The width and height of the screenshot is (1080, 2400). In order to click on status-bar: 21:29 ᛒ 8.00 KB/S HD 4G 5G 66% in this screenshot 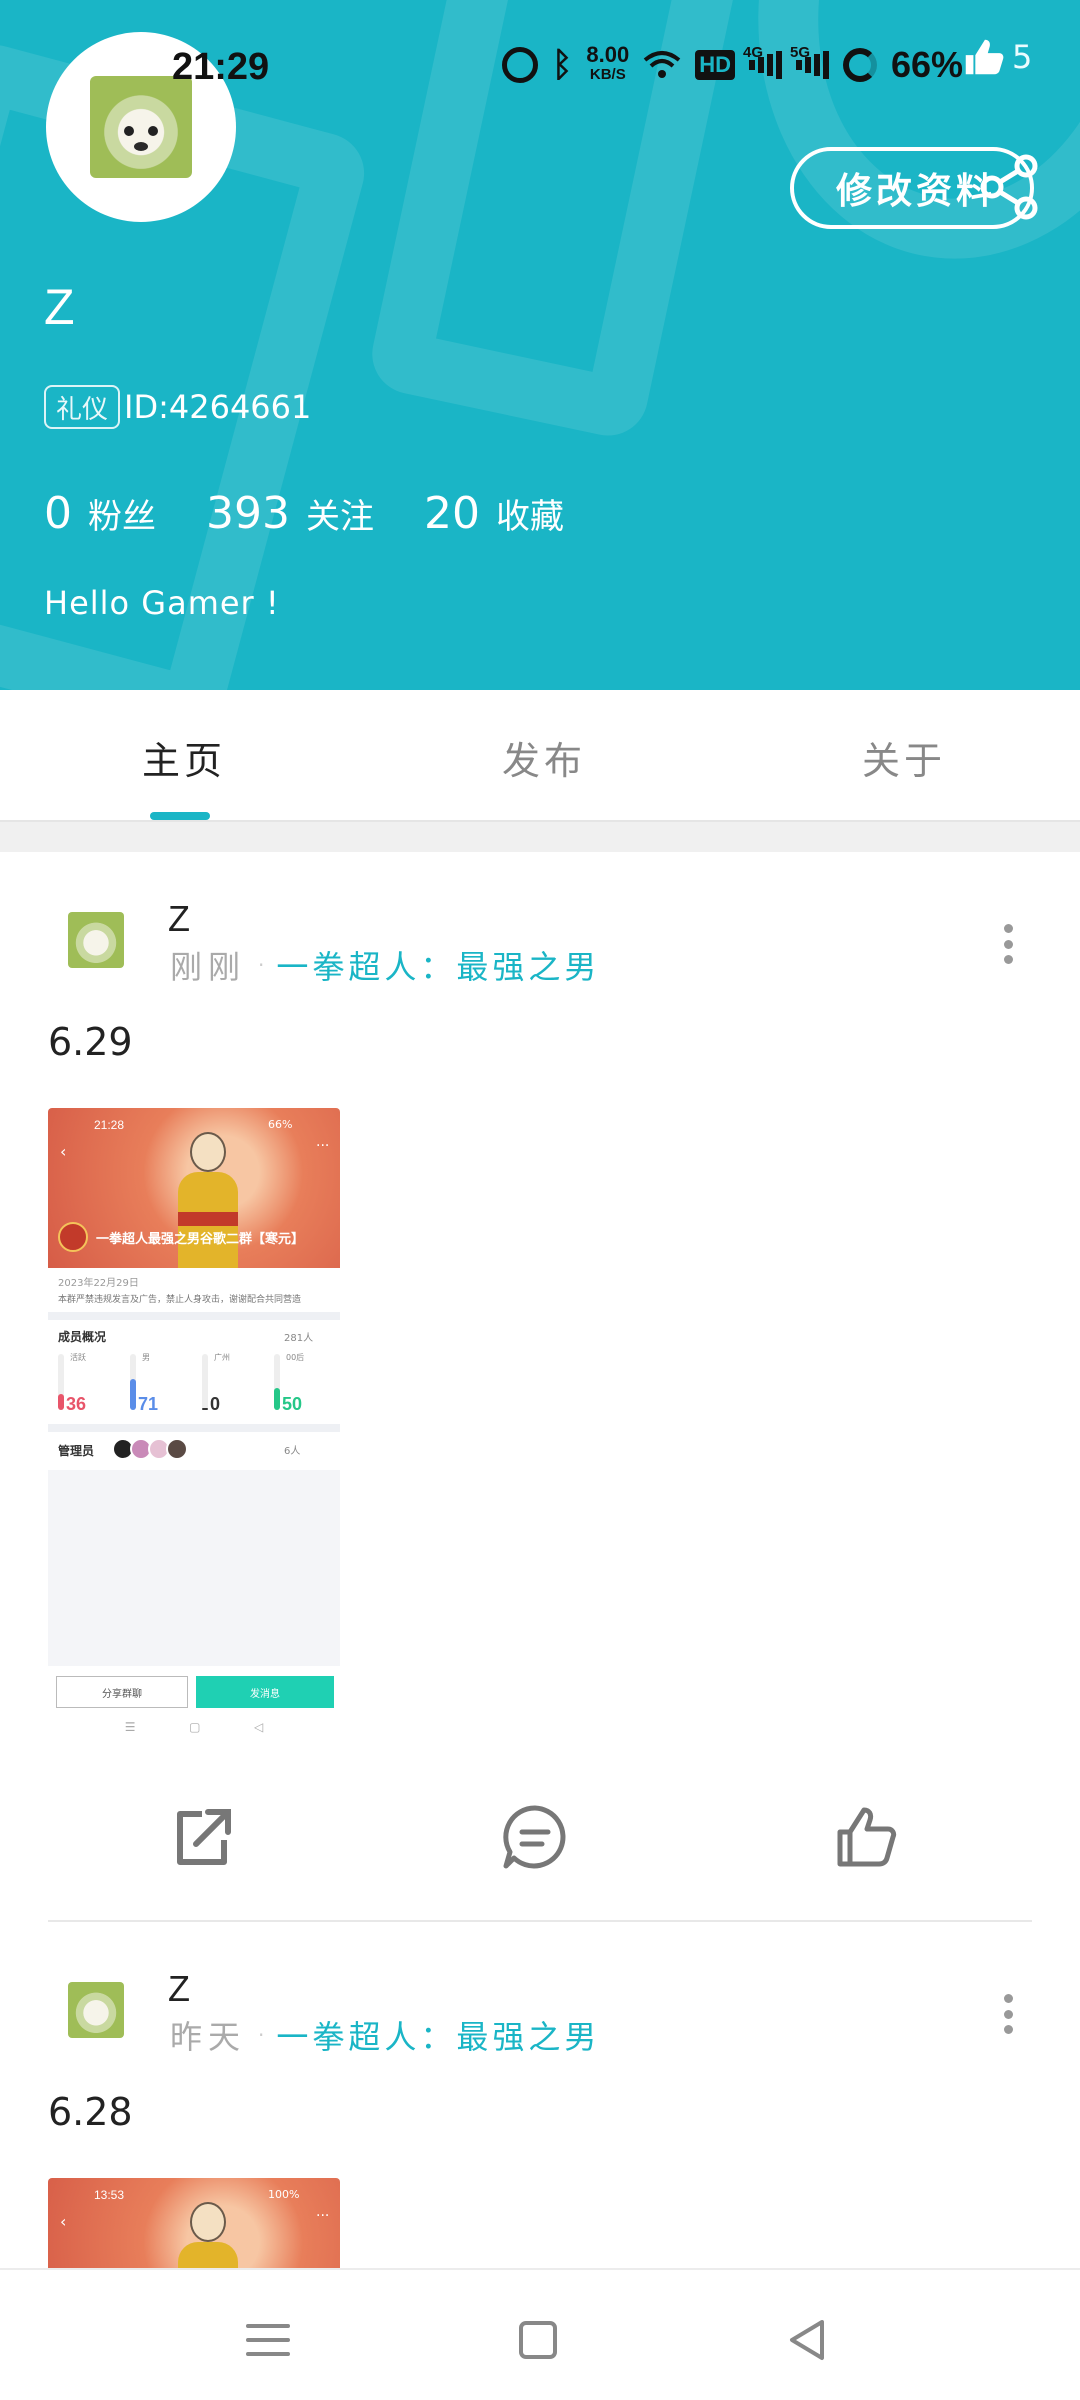, I will do `click(540, 70)`.